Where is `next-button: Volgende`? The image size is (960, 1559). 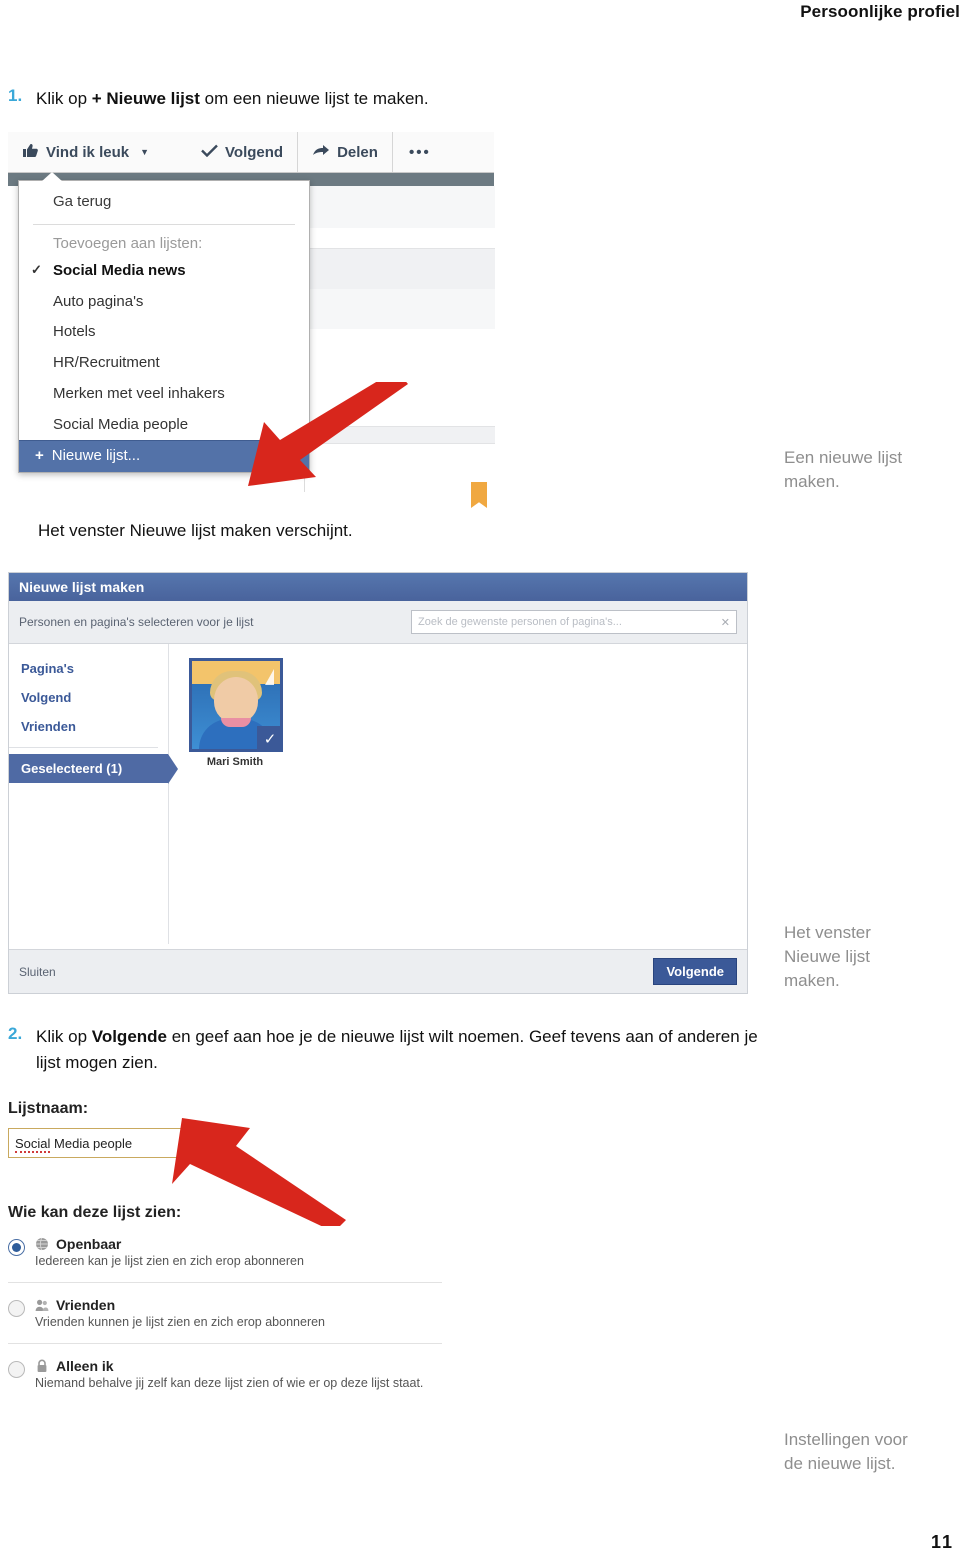 next-button: Volgende is located at coordinates (695, 971).